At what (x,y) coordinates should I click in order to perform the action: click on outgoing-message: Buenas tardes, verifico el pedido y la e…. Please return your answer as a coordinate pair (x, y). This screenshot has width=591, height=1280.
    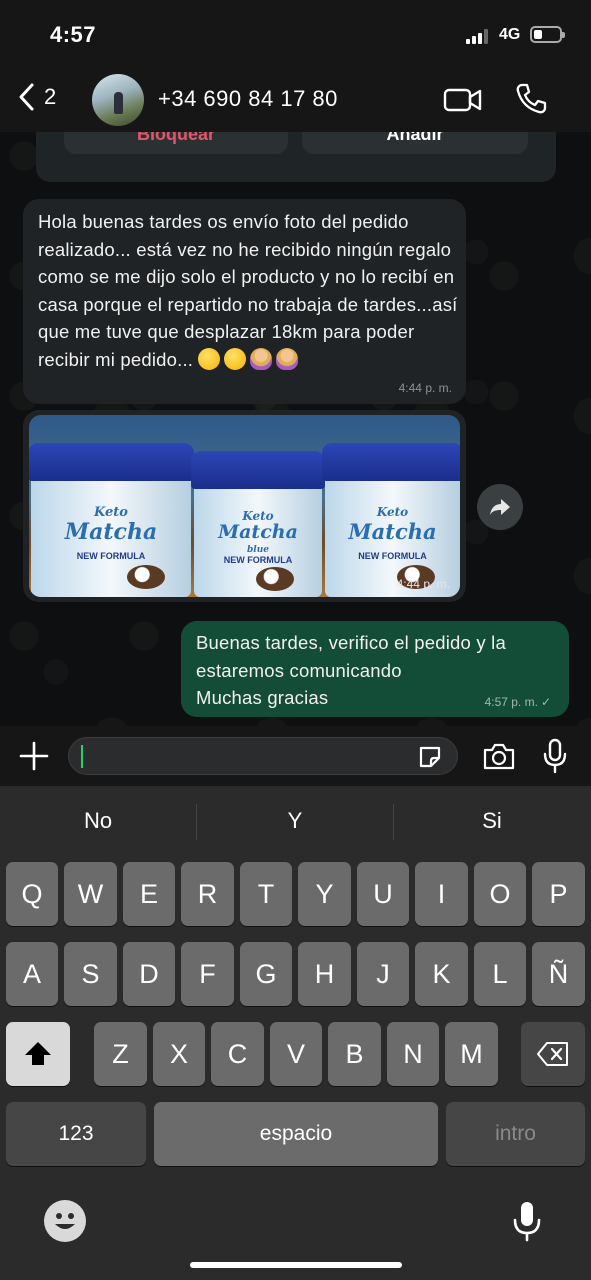
    Looking at the image, I should click on (375, 669).